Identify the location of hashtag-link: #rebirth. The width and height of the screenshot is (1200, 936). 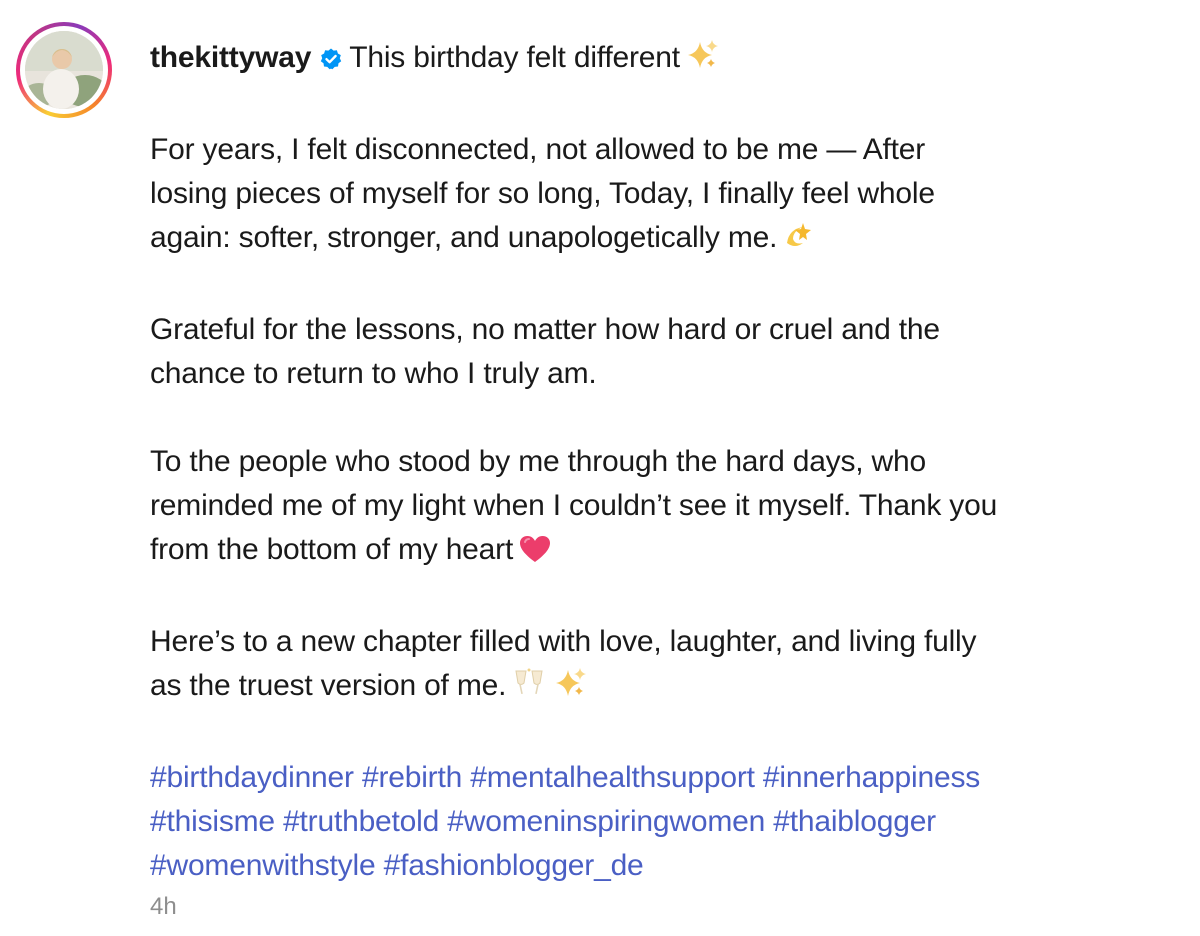
(412, 777).